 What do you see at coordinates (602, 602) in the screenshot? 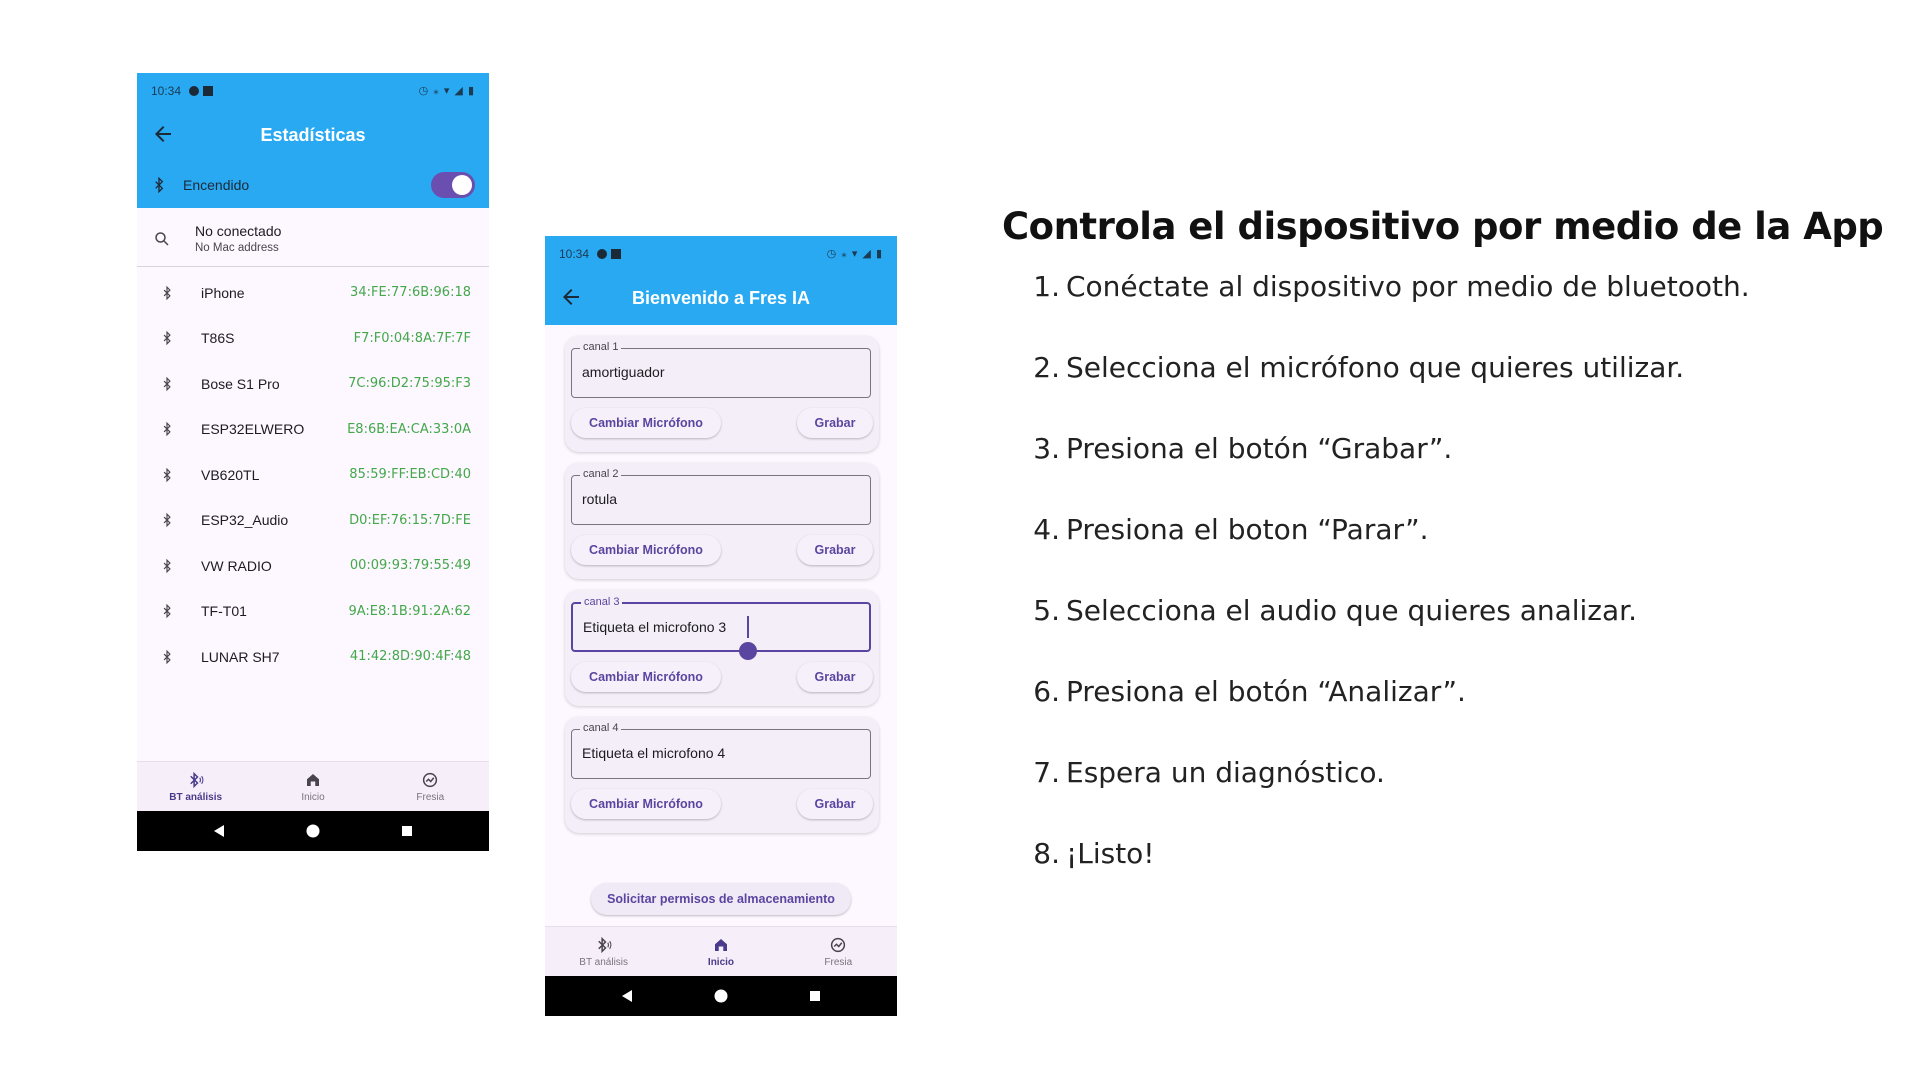
I see `channel-label: canal 3` at bounding box center [602, 602].